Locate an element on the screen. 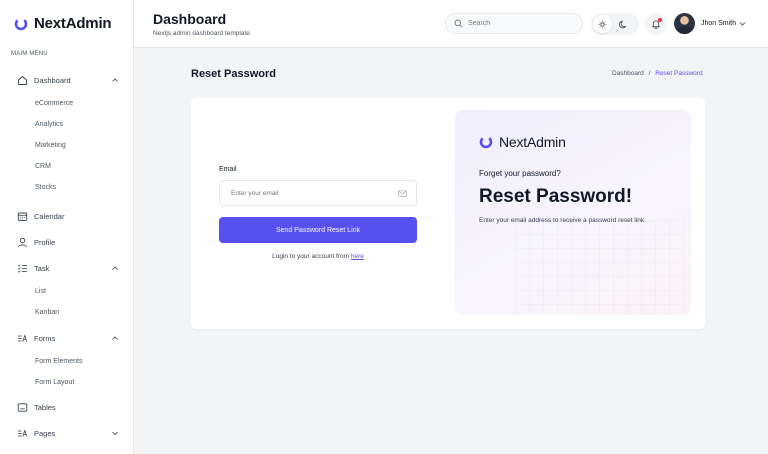 This screenshot has height=454, width=768. sidebar-item-label: Task is located at coordinates (42, 268).